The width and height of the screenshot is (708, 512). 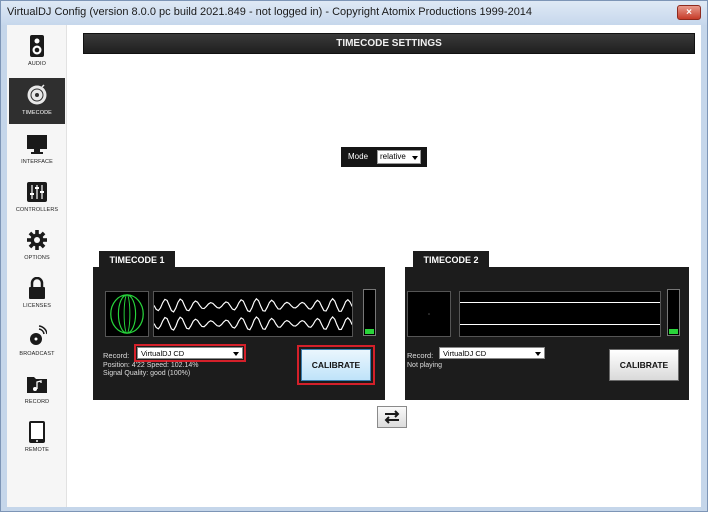 I want to click on tablet-icon, so click(x=37, y=432).